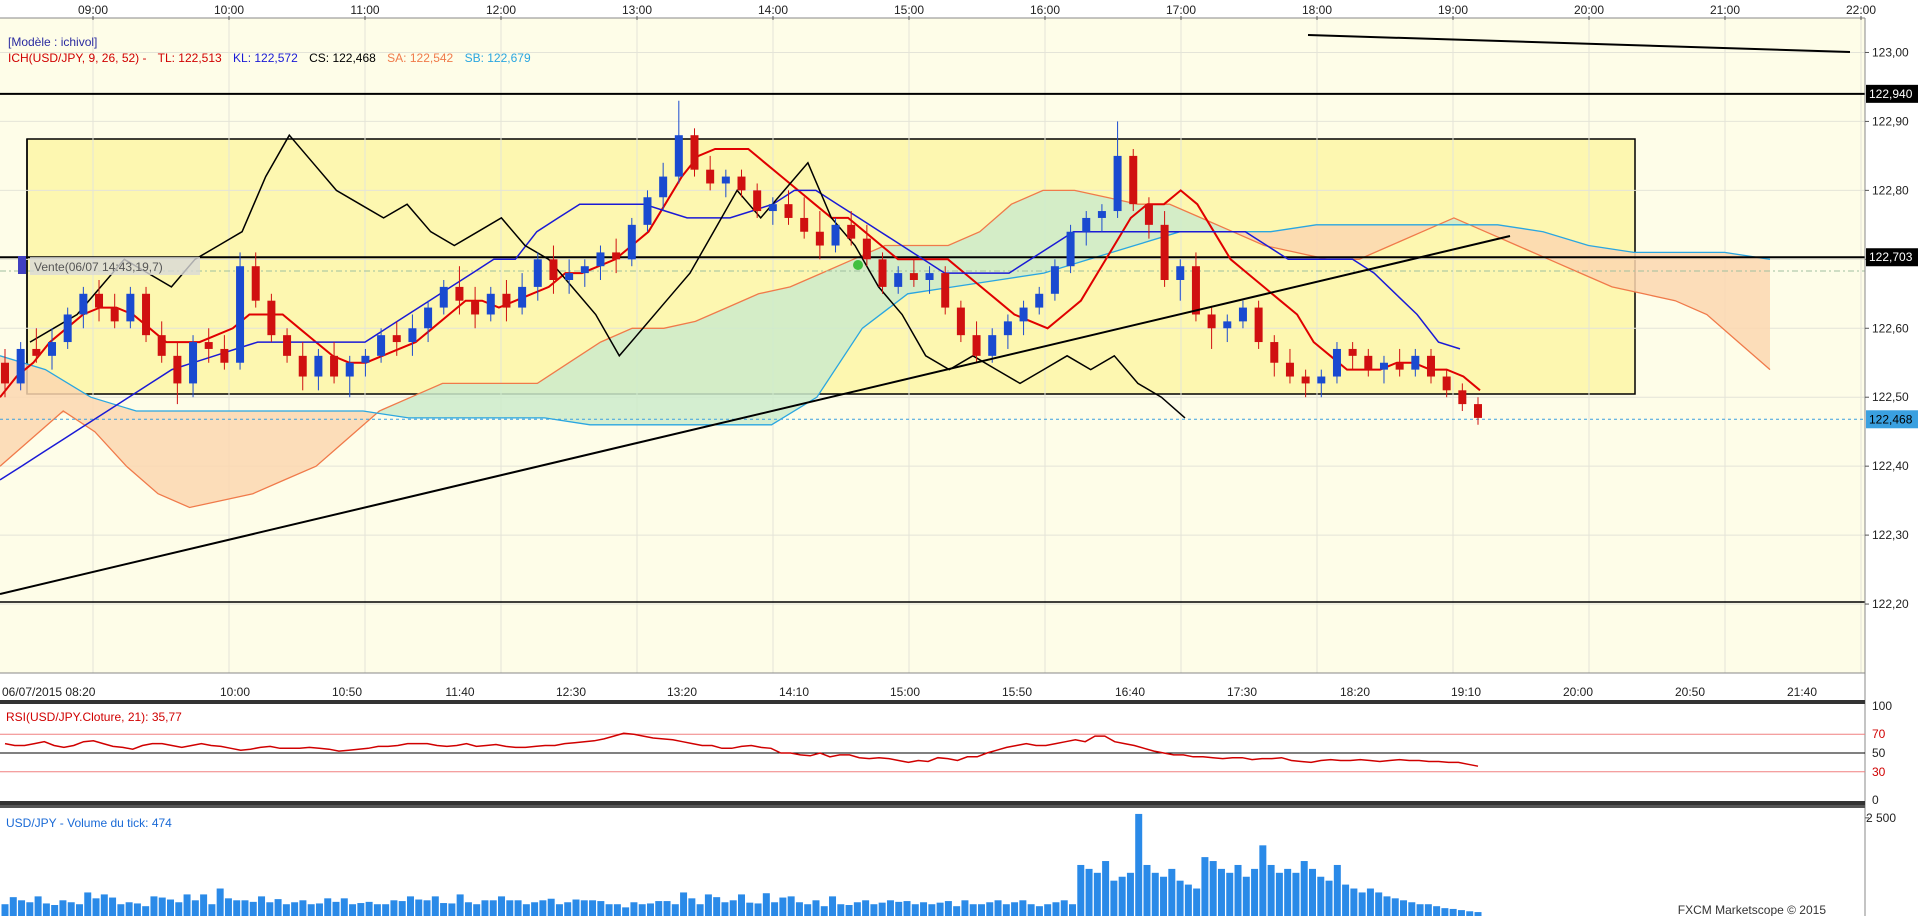  What do you see at coordinates (22, 265) in the screenshot?
I see `sell-marker` at bounding box center [22, 265].